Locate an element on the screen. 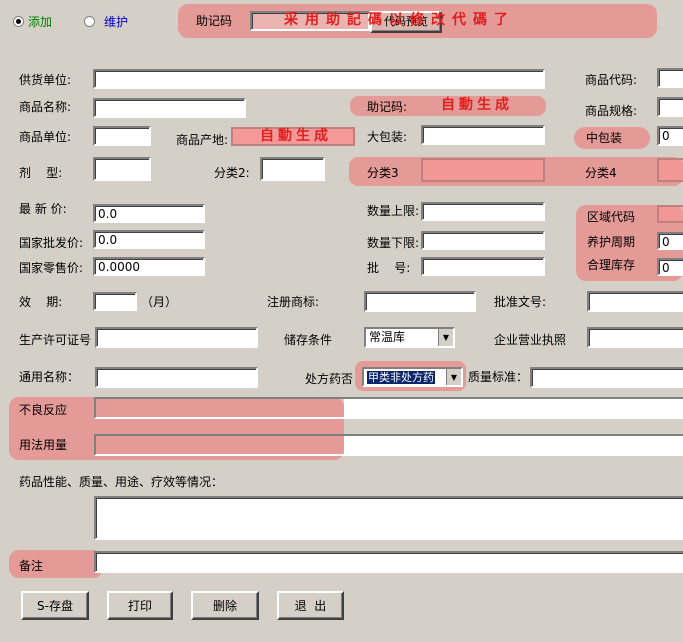 This screenshot has height=642, width=683. supplier-input is located at coordinates (319, 79).